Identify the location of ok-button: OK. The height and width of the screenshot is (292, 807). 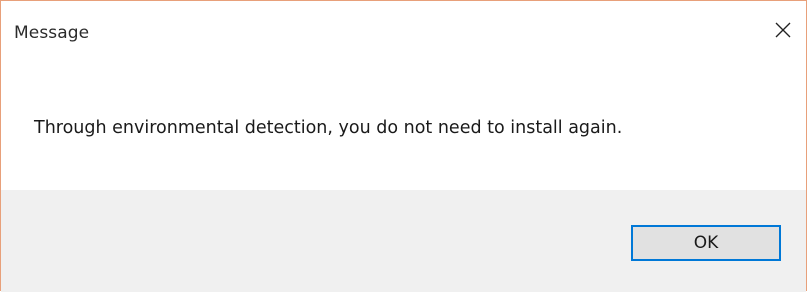
(706, 243).